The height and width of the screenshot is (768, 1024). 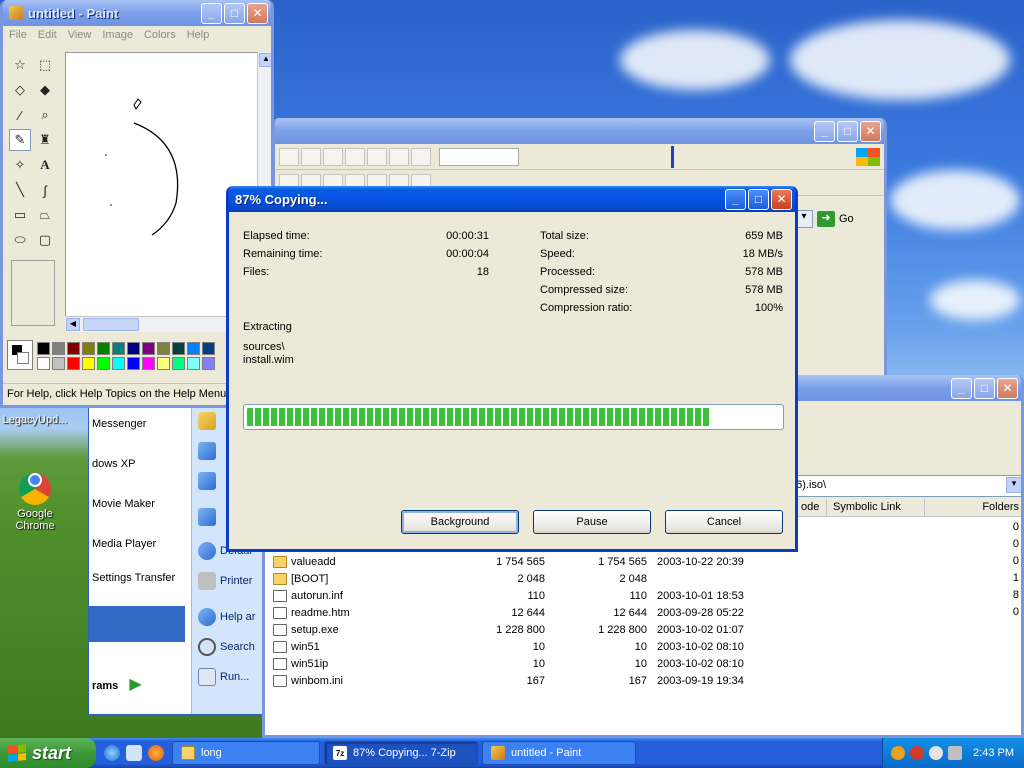 I want to click on media-icon, so click(x=134, y=753).